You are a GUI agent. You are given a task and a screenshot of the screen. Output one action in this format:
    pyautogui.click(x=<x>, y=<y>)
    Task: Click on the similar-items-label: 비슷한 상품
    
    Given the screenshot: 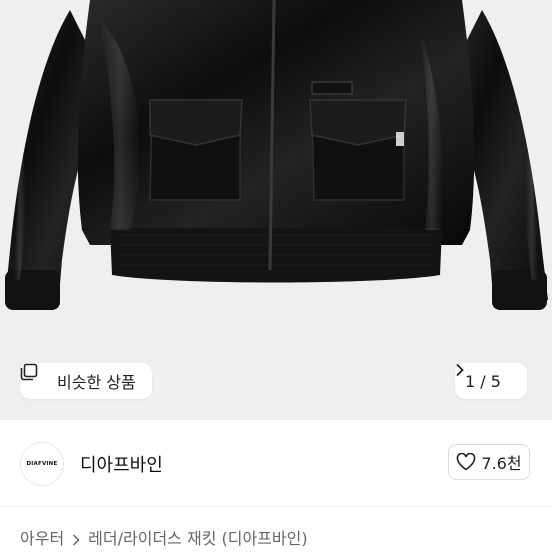 What is the action you would take?
    pyautogui.click(x=96, y=382)
    